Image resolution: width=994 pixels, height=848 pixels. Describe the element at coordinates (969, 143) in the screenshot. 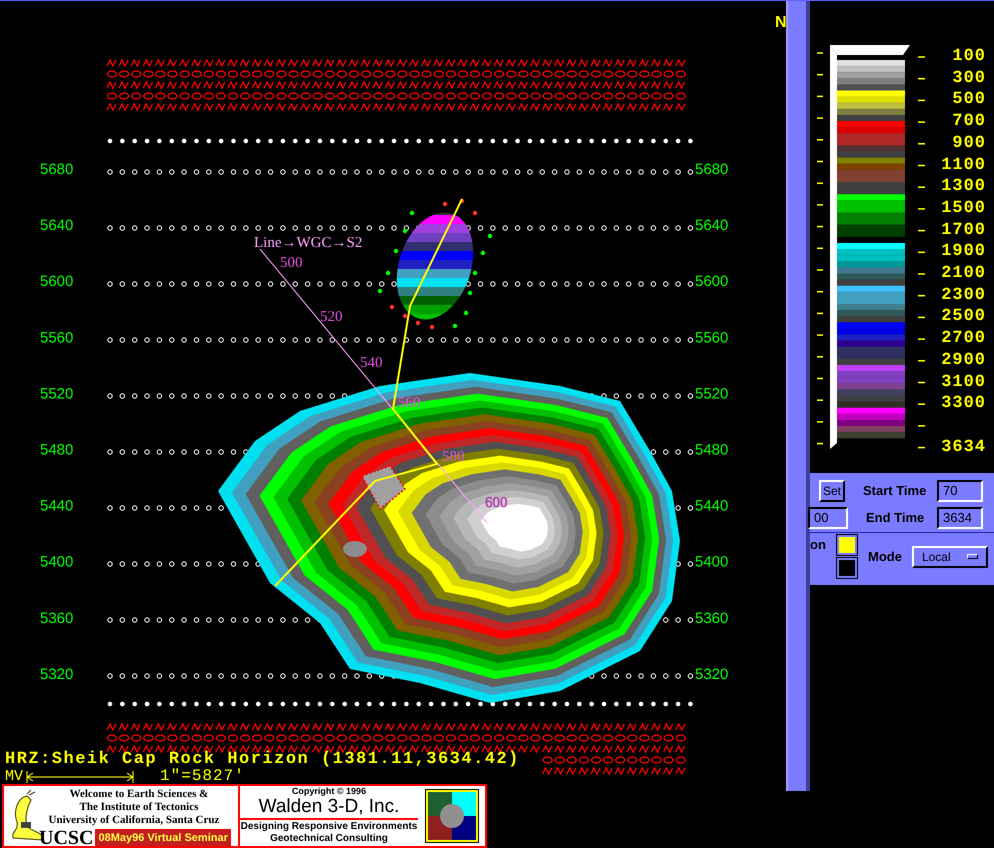

I see `color-scale-label: 900` at that location.